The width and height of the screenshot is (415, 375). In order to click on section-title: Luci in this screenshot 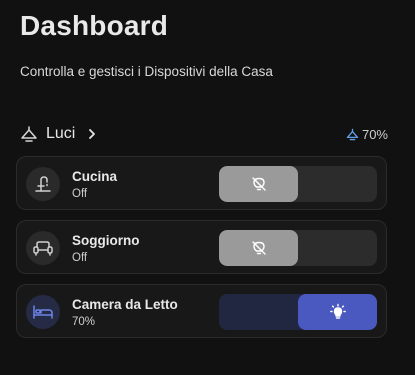, I will do `click(61, 133)`.